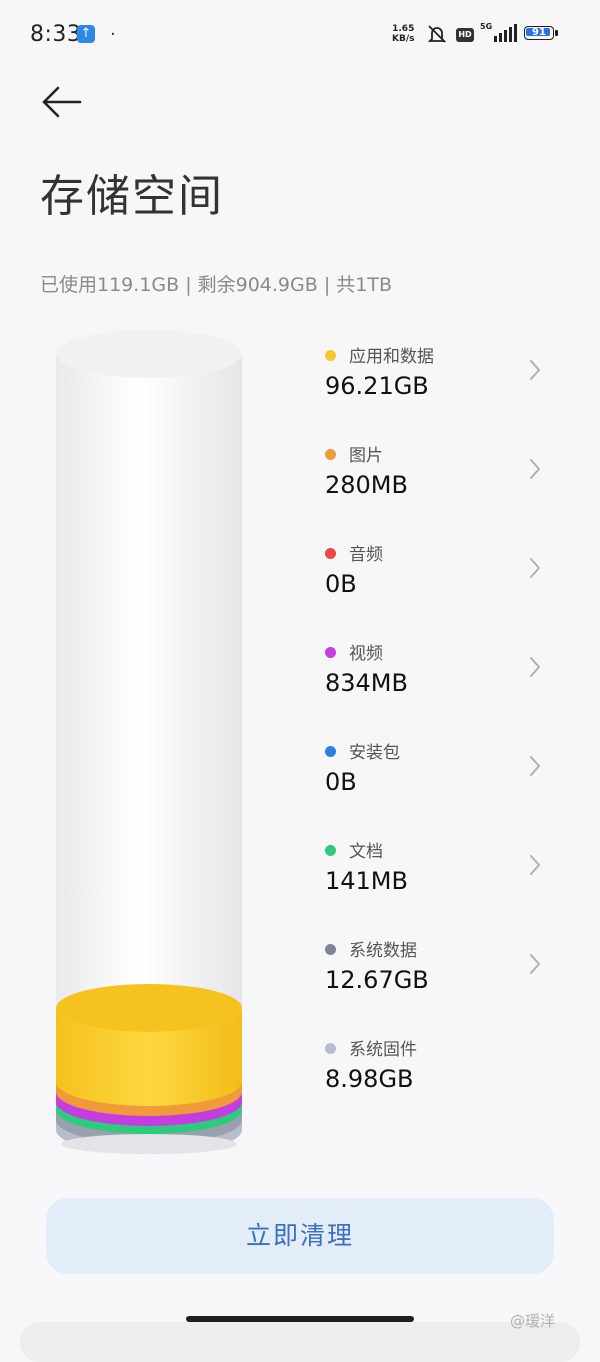 The width and height of the screenshot is (600, 1362). Describe the element at coordinates (86, 34) in the screenshot. I see `upload-icon: ↑` at that location.